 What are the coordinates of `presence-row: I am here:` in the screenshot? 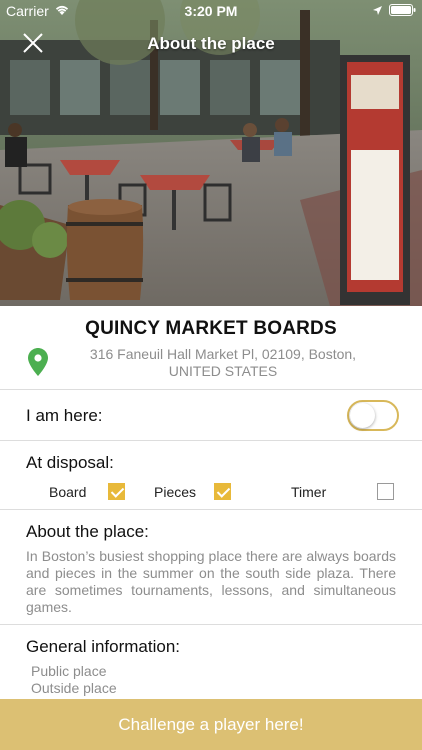 It's located at (211, 415).